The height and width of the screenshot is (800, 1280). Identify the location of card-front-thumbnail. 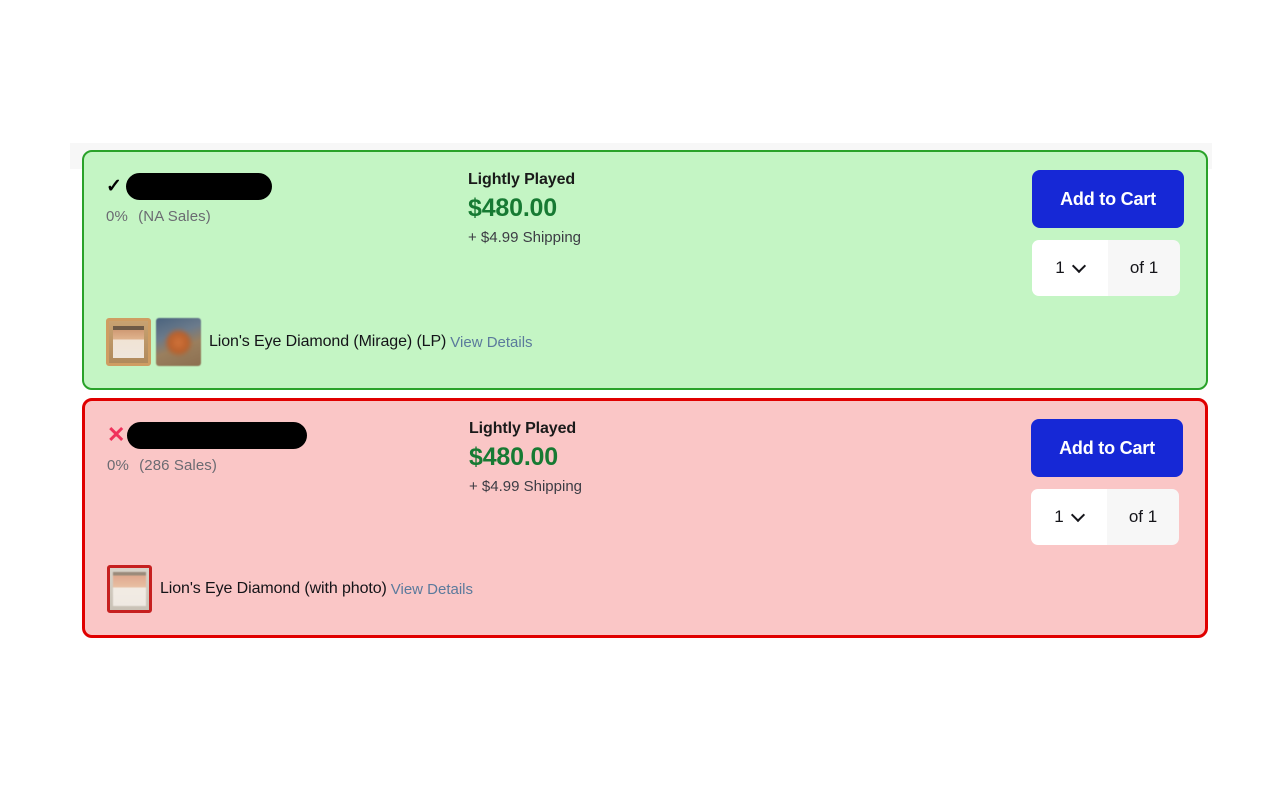
(128, 342).